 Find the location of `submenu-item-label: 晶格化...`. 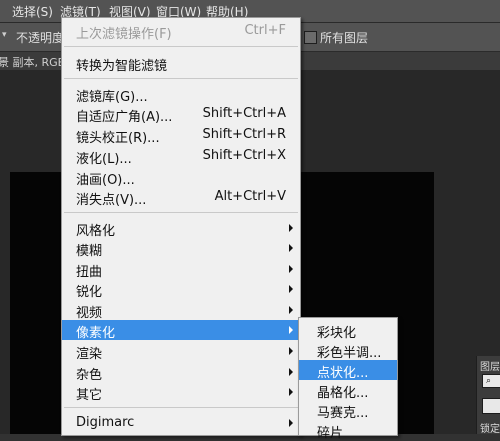

submenu-item-label: 晶格化... is located at coordinates (343, 393).